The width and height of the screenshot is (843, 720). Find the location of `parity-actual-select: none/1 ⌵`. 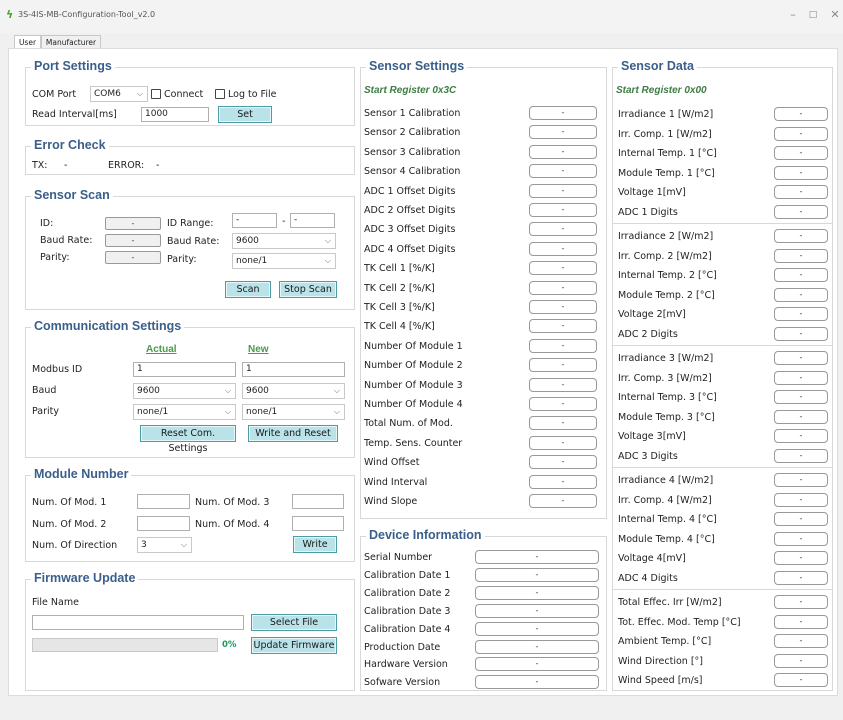

parity-actual-select: none/1 ⌵ is located at coordinates (184, 412).